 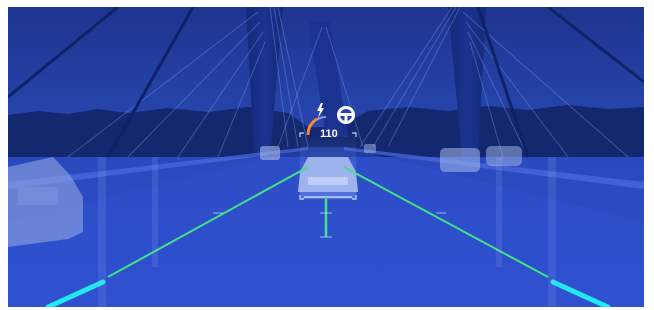 What do you see at coordinates (346, 115) in the screenshot?
I see `steering-wheel-icon` at bounding box center [346, 115].